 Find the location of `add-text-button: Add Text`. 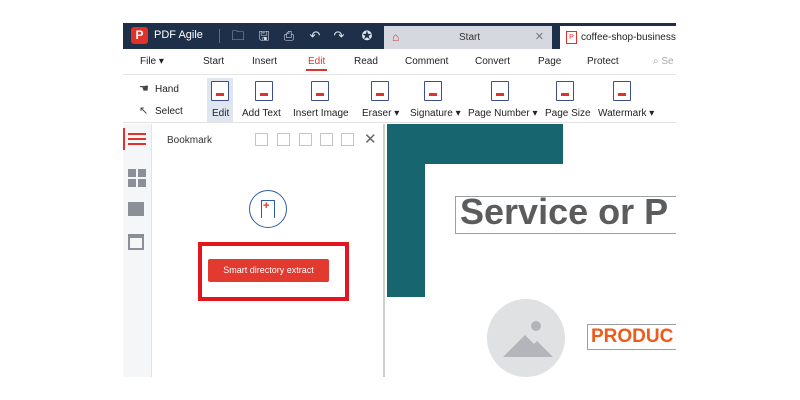

add-text-button: Add Text is located at coordinates (264, 100).